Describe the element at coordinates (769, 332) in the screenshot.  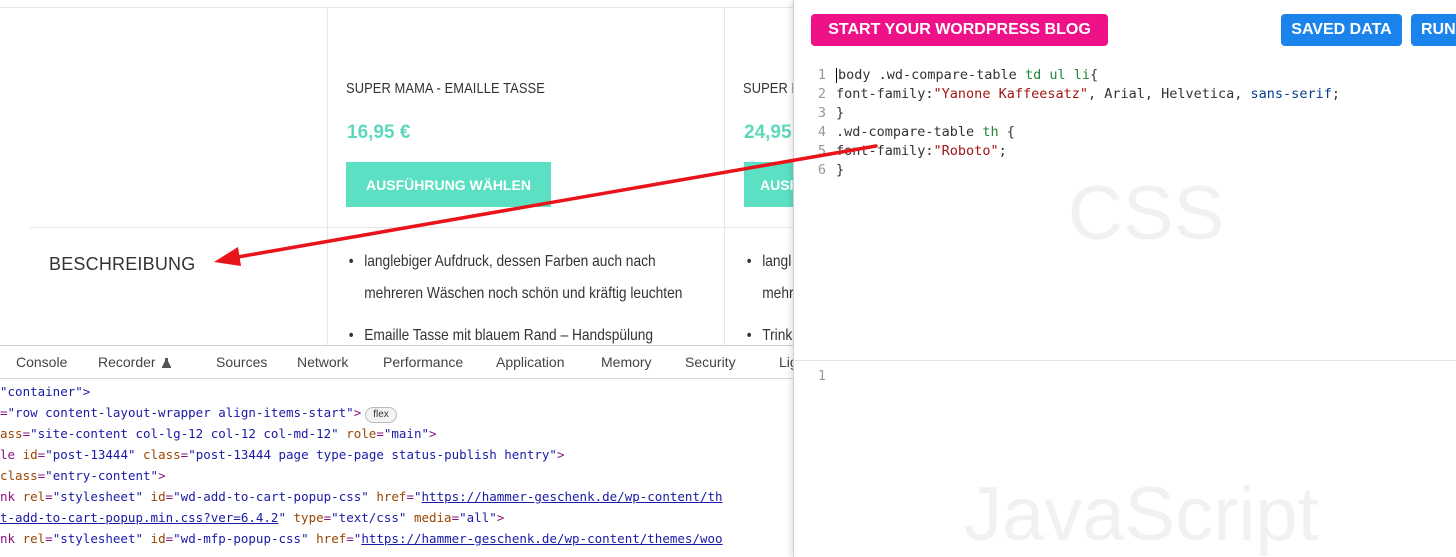
I see `list-item: Trink` at that location.